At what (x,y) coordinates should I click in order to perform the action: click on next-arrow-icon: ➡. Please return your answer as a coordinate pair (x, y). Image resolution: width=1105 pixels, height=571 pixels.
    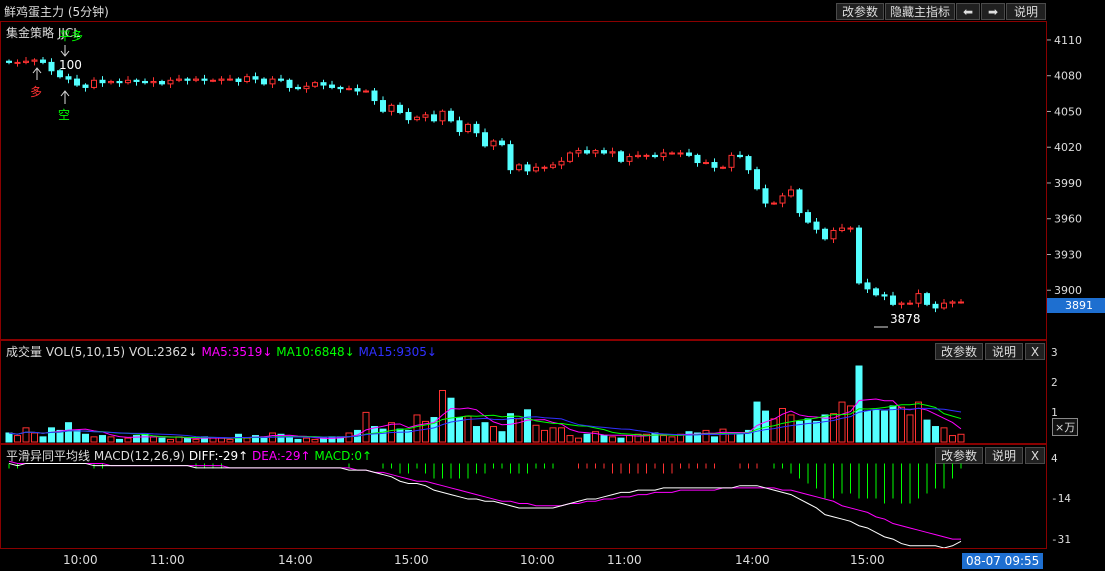
    Looking at the image, I should click on (993, 11).